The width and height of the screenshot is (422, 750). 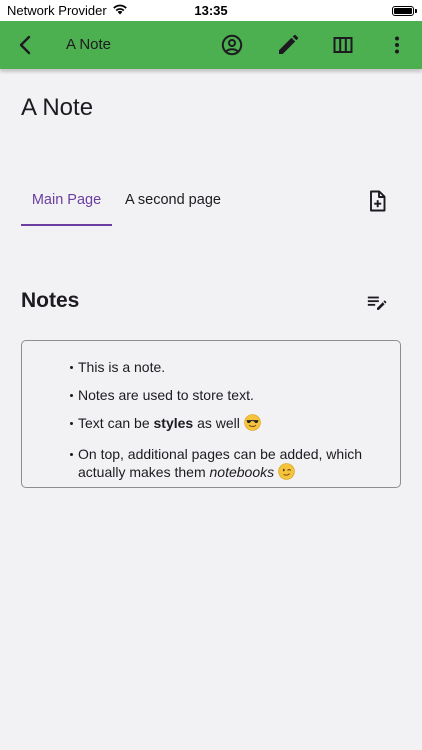 I want to click on back-button, so click(x=26, y=45).